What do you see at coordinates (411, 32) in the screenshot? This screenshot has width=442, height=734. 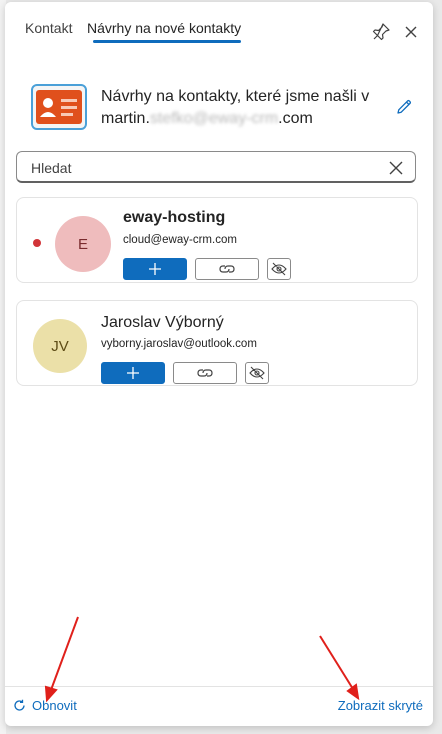 I see `close-icon` at bounding box center [411, 32].